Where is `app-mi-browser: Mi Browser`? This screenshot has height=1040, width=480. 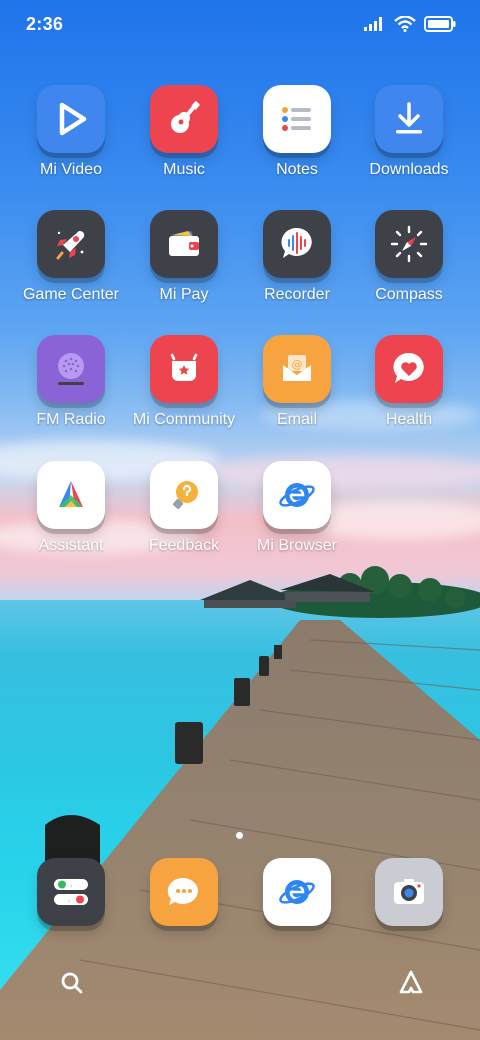
app-mi-browser: Mi Browser is located at coordinates (297, 508).